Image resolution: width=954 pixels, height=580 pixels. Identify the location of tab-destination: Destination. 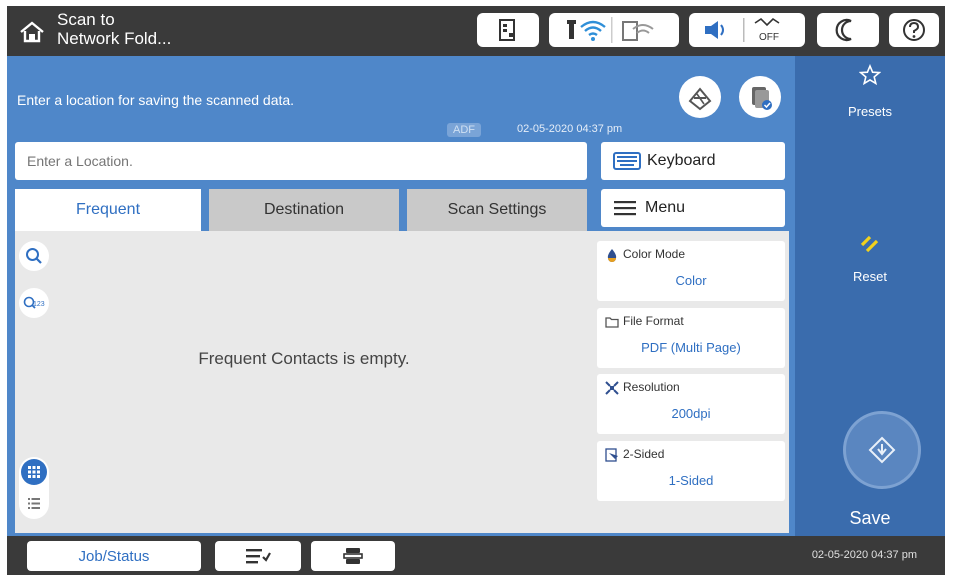
(304, 210).